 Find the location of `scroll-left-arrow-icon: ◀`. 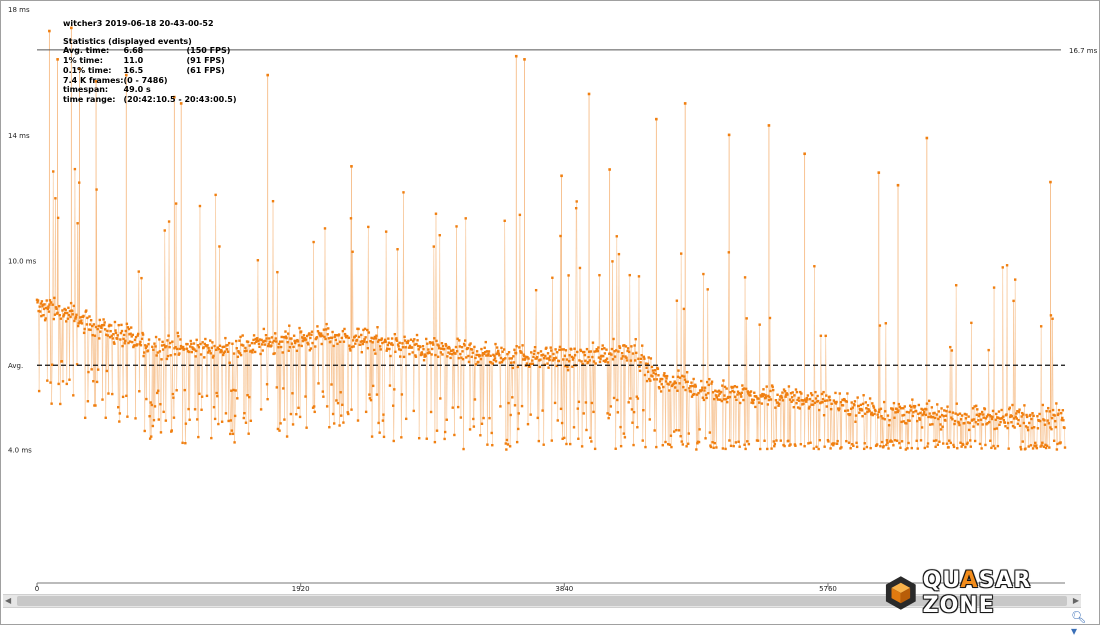

scroll-left-arrow-icon: ◀ is located at coordinates (8, 601).